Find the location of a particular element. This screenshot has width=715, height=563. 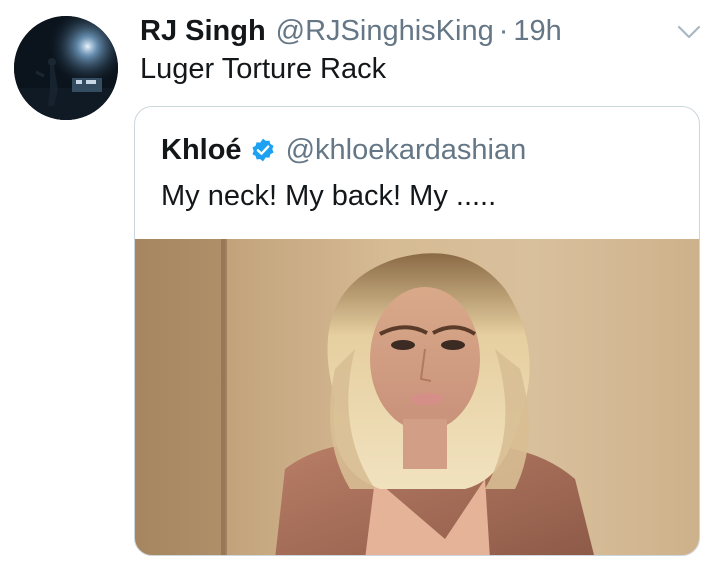

display-name: RJ Singh is located at coordinates (203, 31).